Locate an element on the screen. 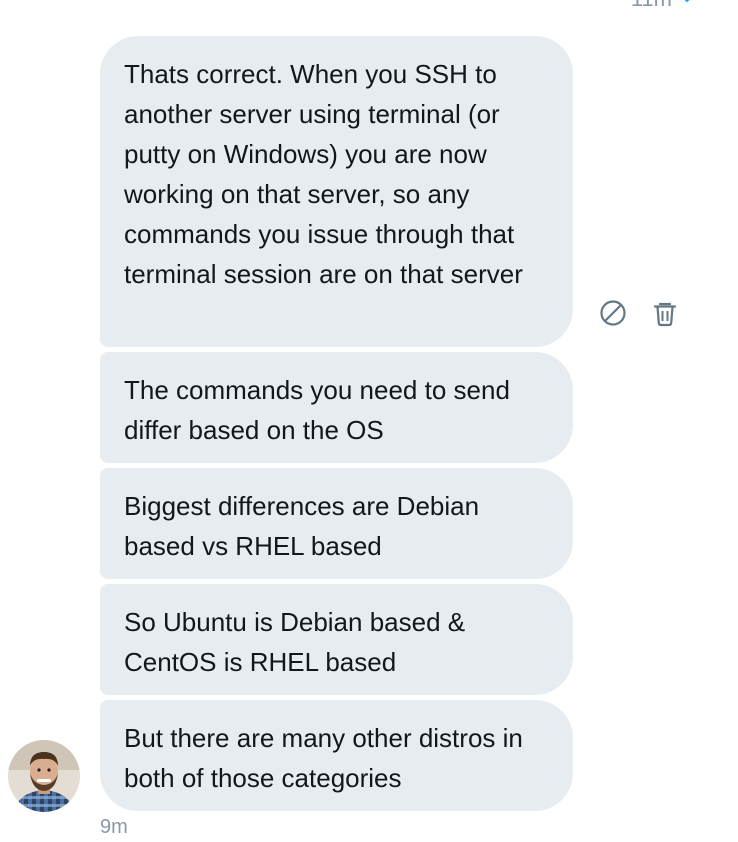  previous-timestamp-label: 11m is located at coordinates (651, 6).